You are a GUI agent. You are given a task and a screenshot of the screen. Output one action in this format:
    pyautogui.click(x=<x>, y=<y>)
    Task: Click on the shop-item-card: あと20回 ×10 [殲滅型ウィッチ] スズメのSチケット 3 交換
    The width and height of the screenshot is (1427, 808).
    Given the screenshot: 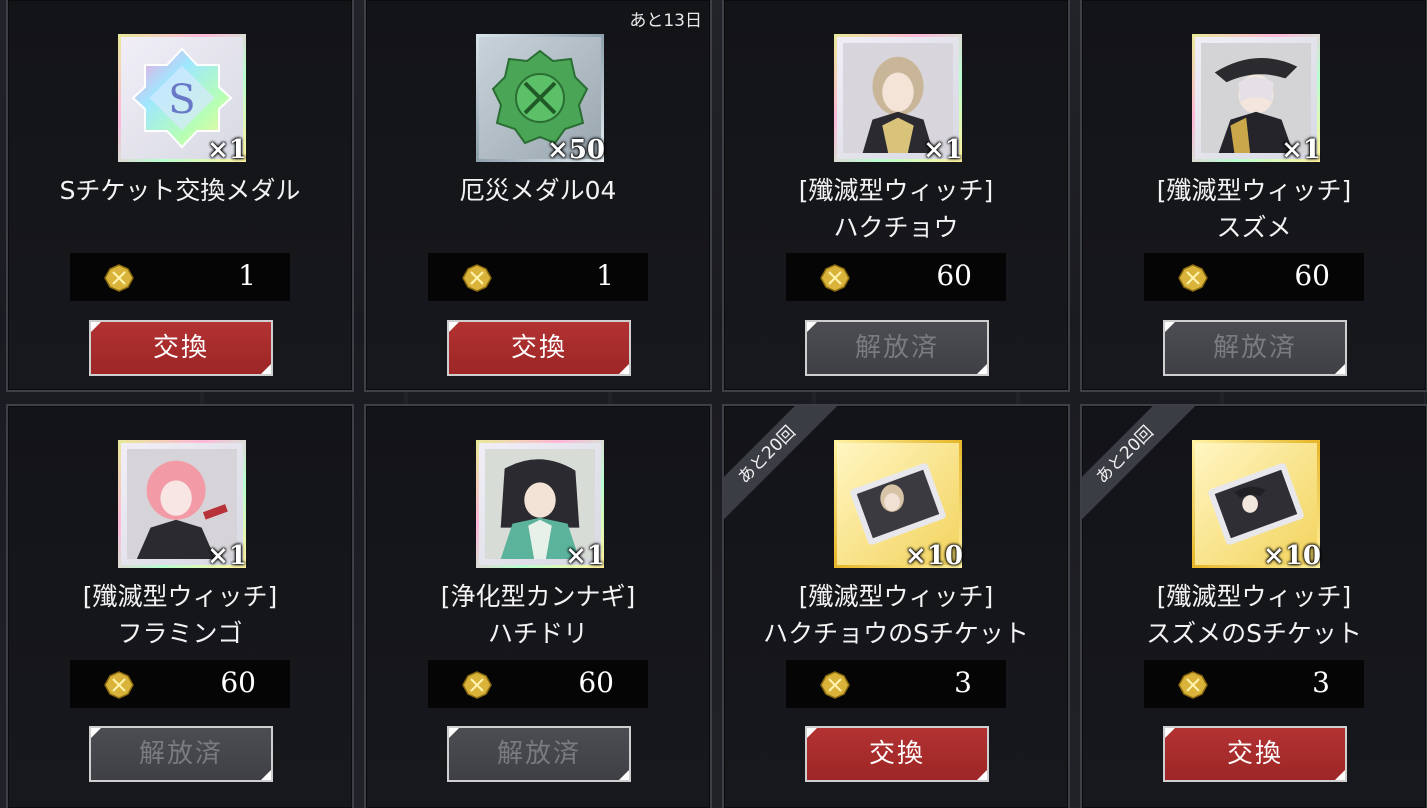 What is the action you would take?
    pyautogui.click(x=1253, y=606)
    